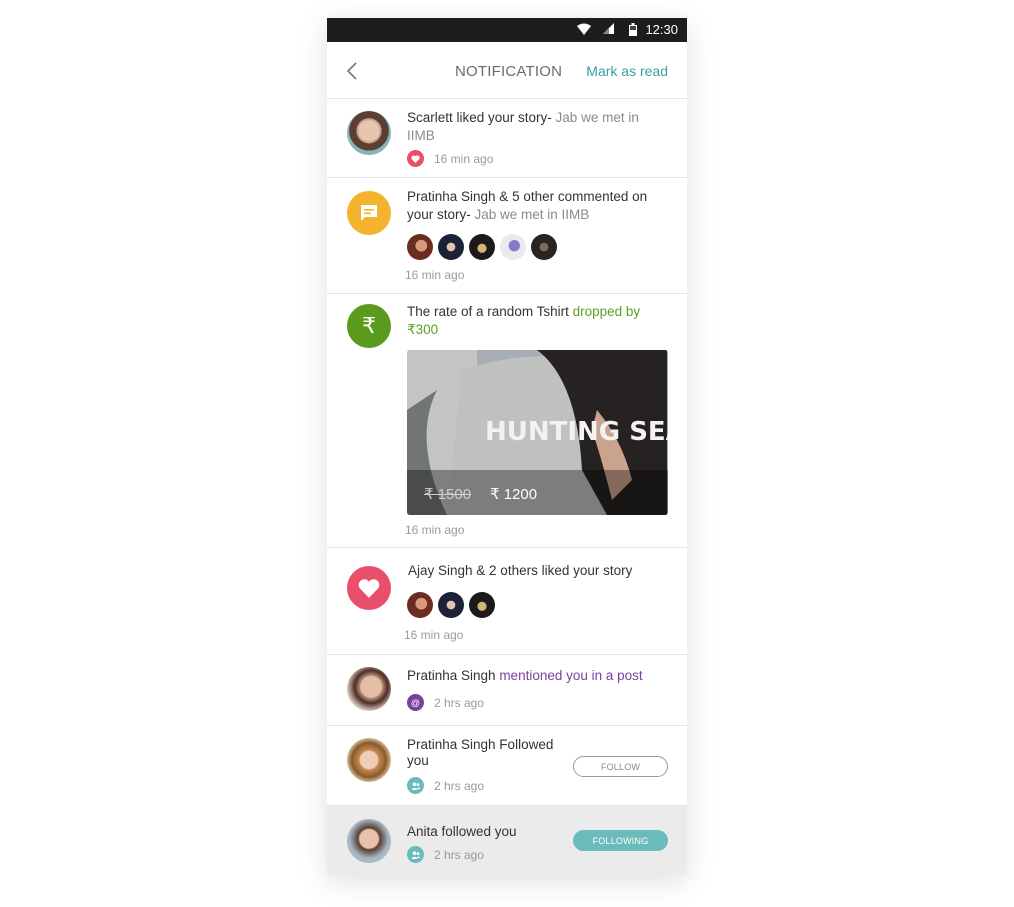 Image resolution: width=1014 pixels, height=907 pixels. Describe the element at coordinates (520, 570) in the screenshot. I see `notification-text: Ajay Singh & 2 others liked your story` at that location.